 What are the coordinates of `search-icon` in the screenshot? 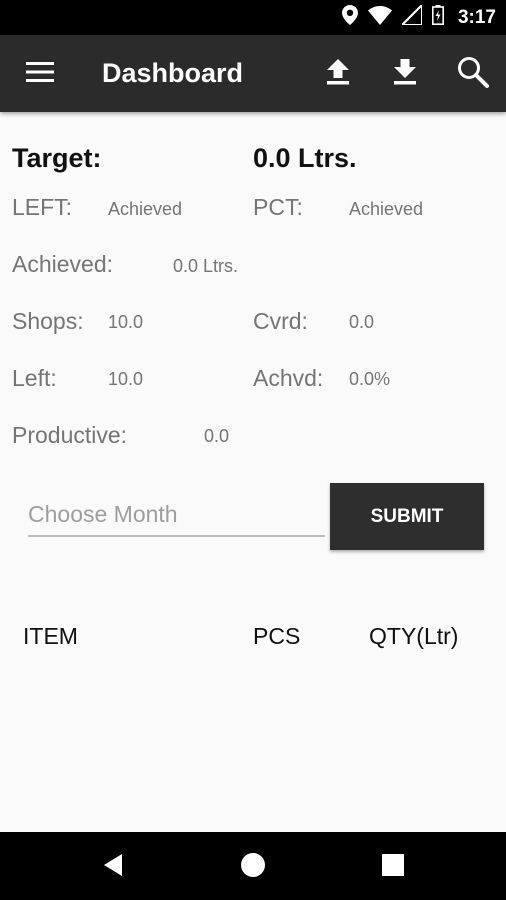 It's located at (473, 74).